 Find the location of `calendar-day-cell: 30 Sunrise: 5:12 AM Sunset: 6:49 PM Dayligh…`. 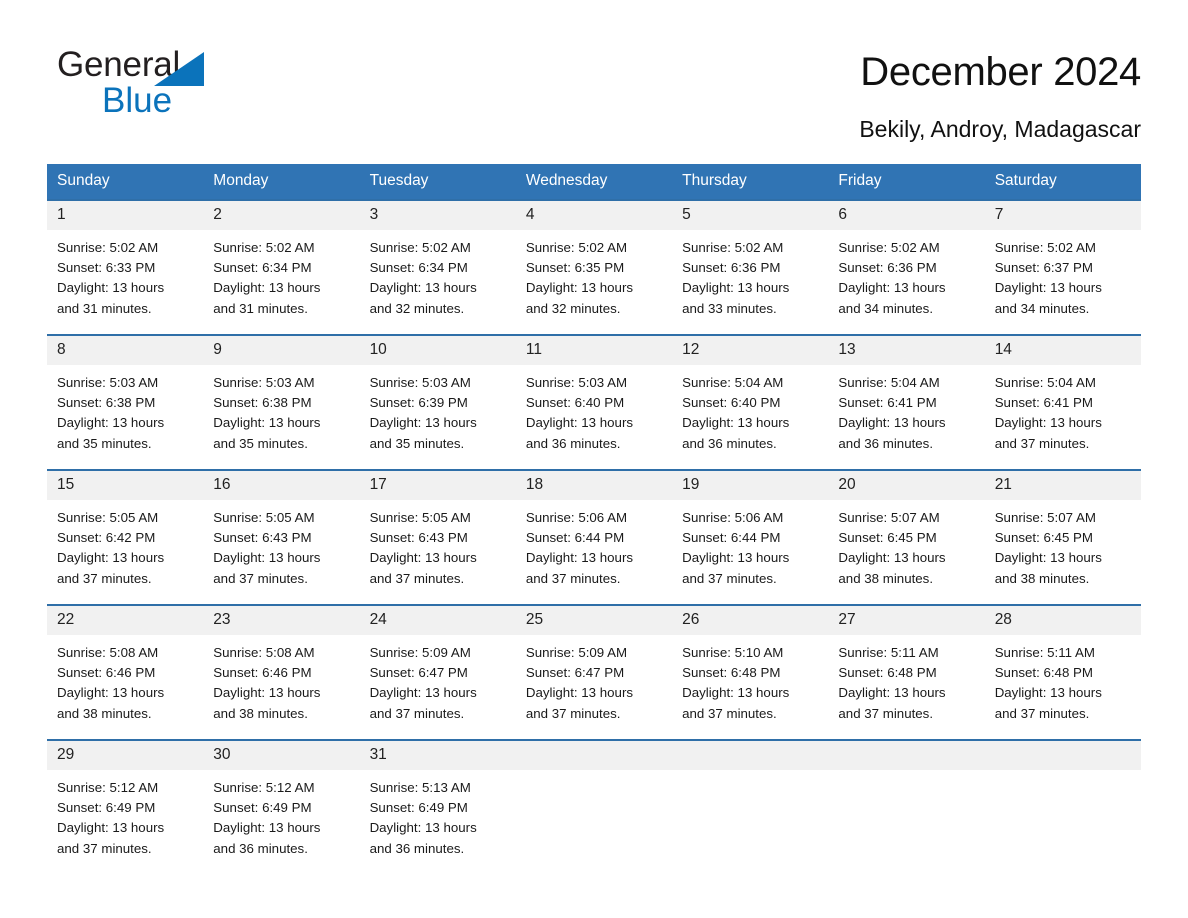

calendar-day-cell: 30 Sunrise: 5:12 AM Sunset: 6:49 PM Dayligh… is located at coordinates (281, 807).